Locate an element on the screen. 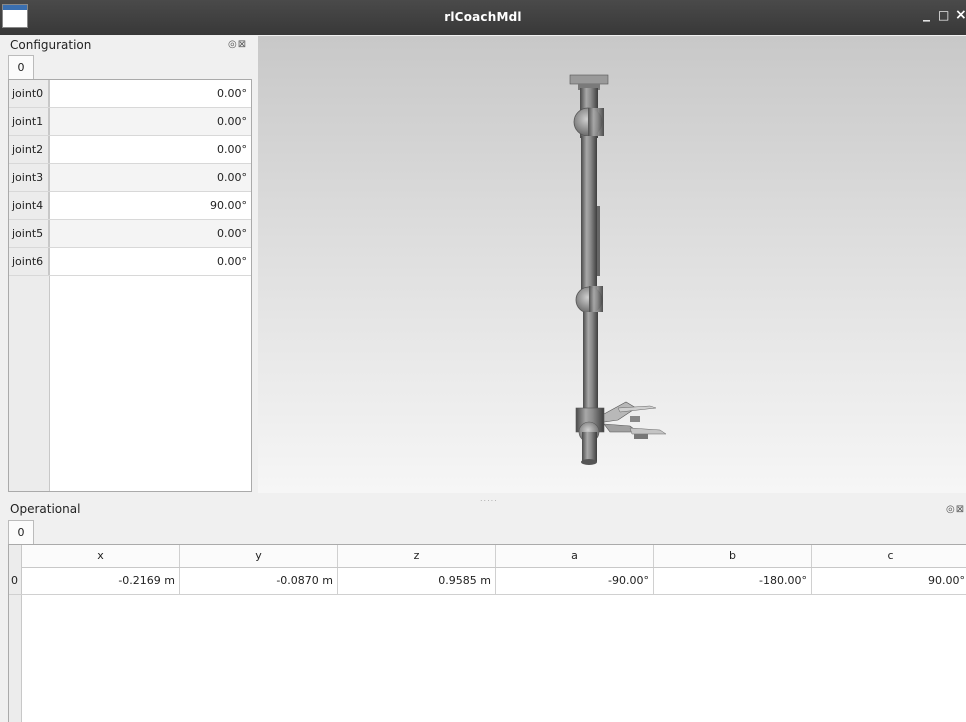  column-header-y: y is located at coordinates (259, 556).